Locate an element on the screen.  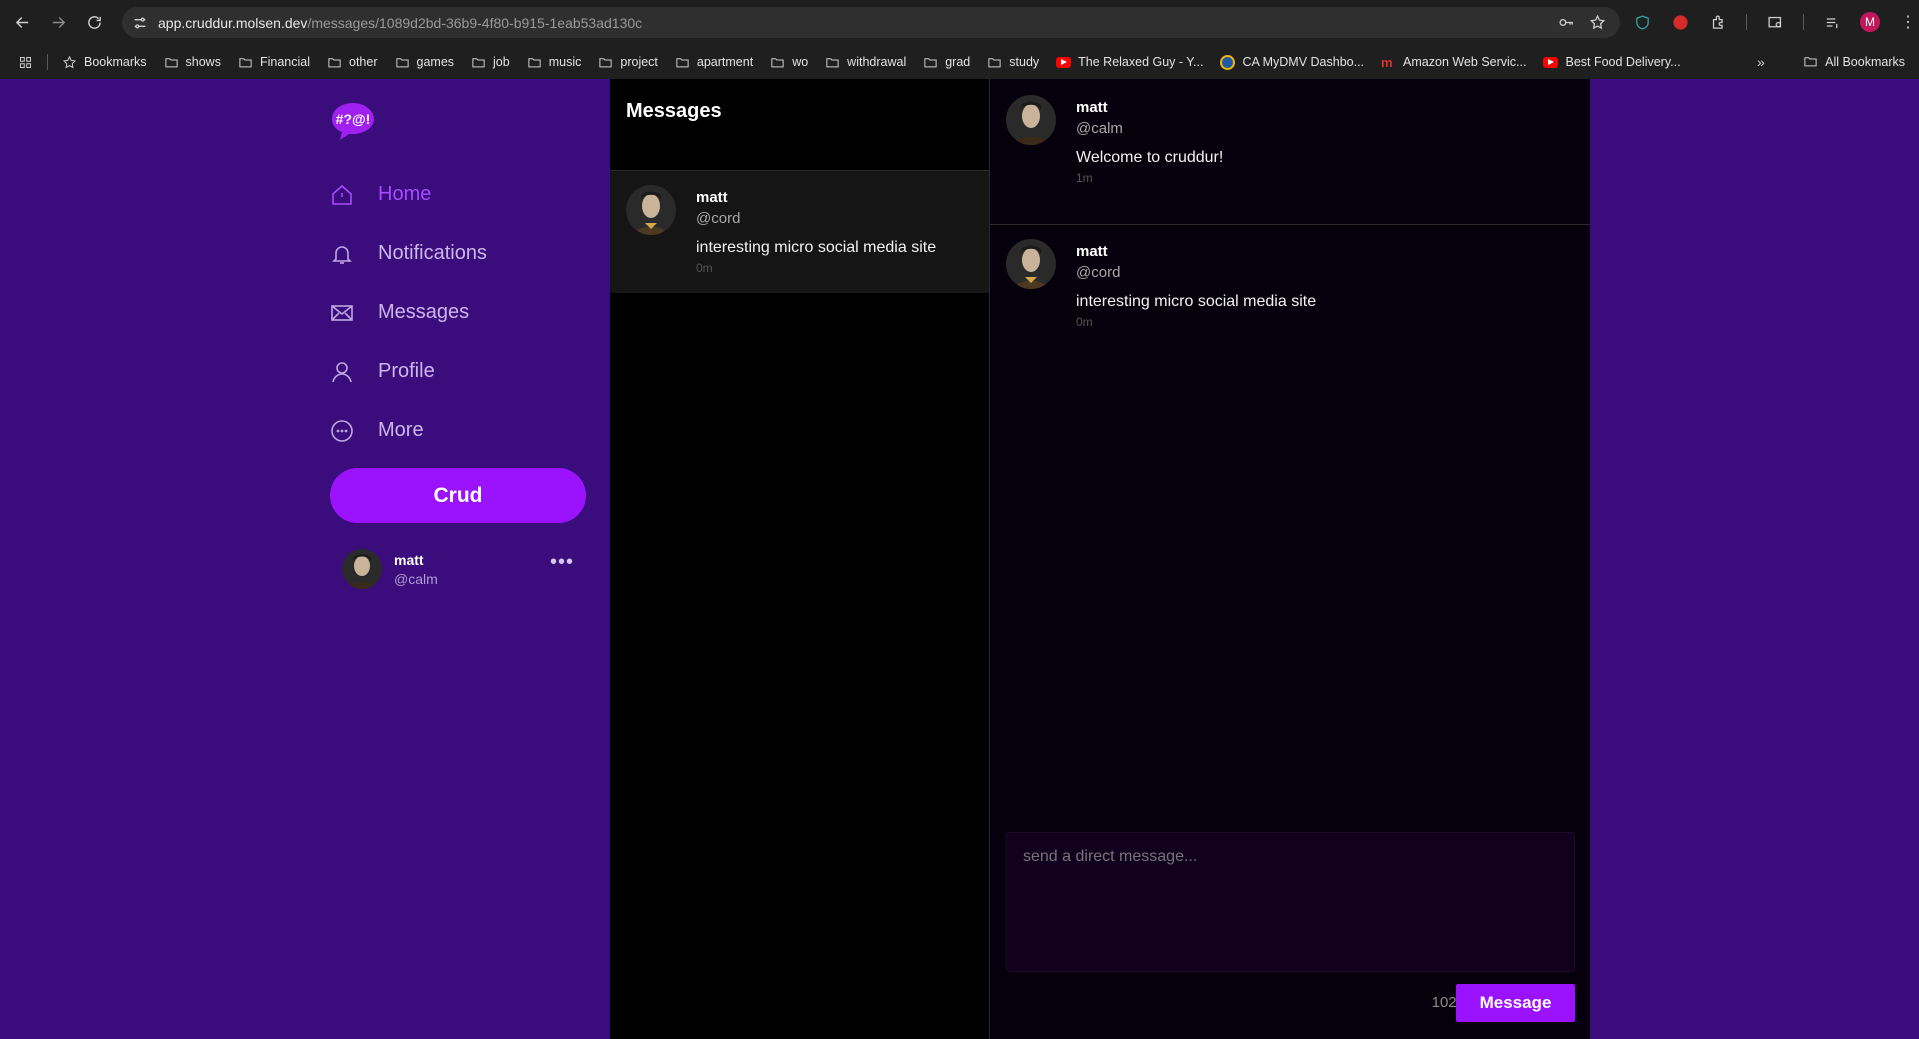
key-icon is located at coordinates (1566, 22).